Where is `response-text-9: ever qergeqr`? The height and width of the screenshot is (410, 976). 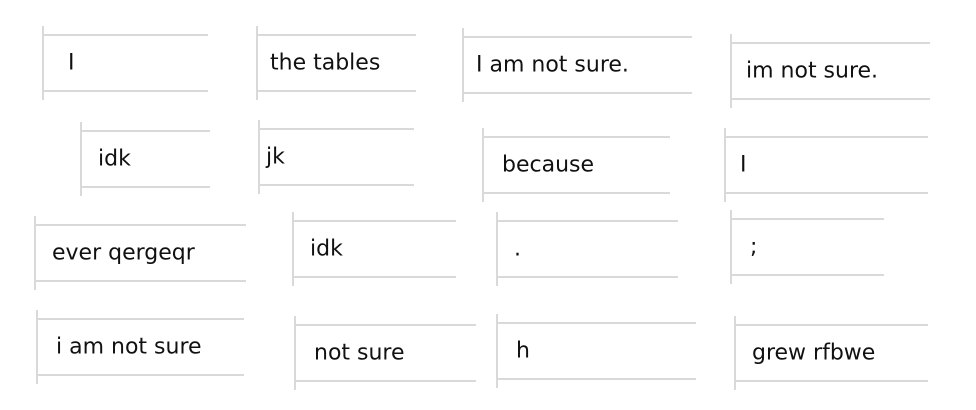 response-text-9: ever qergeqr is located at coordinates (123, 253).